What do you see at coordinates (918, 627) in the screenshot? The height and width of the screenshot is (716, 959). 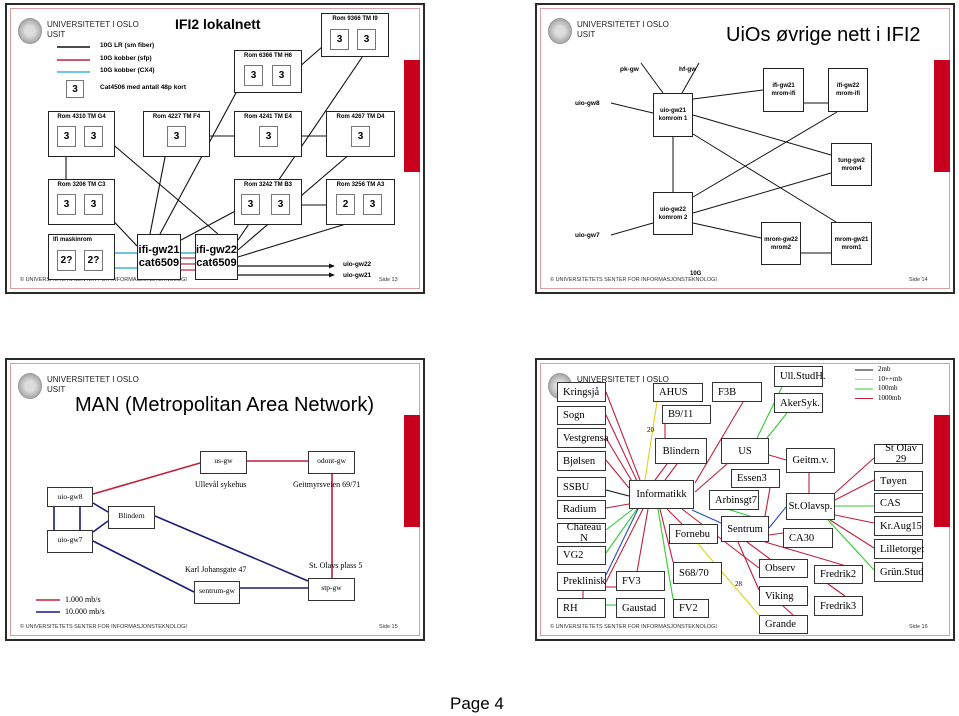 I see `slide-number: Side 16` at bounding box center [918, 627].